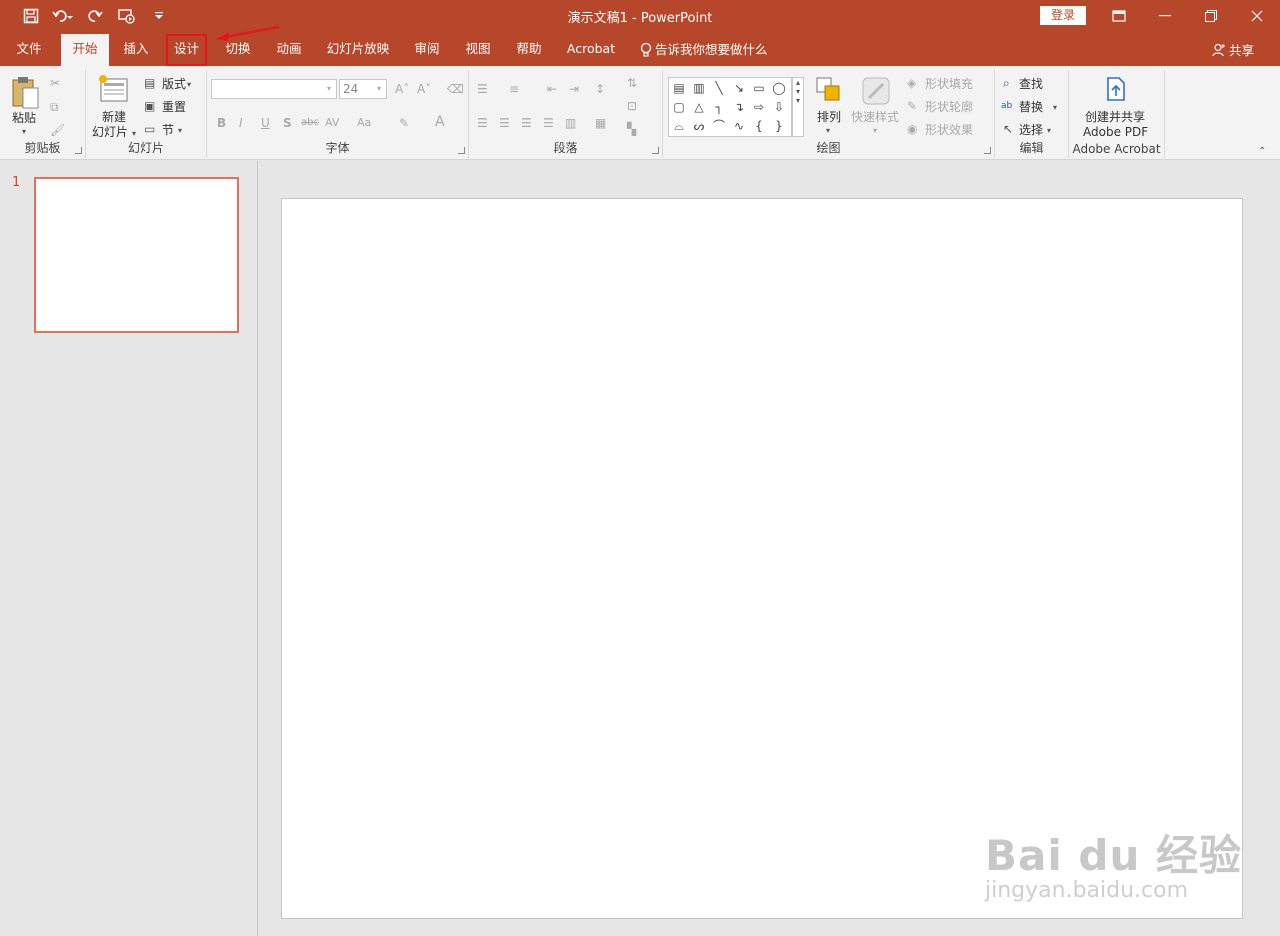 This screenshot has width=1280, height=936. Describe the element at coordinates (424, 89) in the screenshot. I see `shrink-font-icon: A˅` at that location.